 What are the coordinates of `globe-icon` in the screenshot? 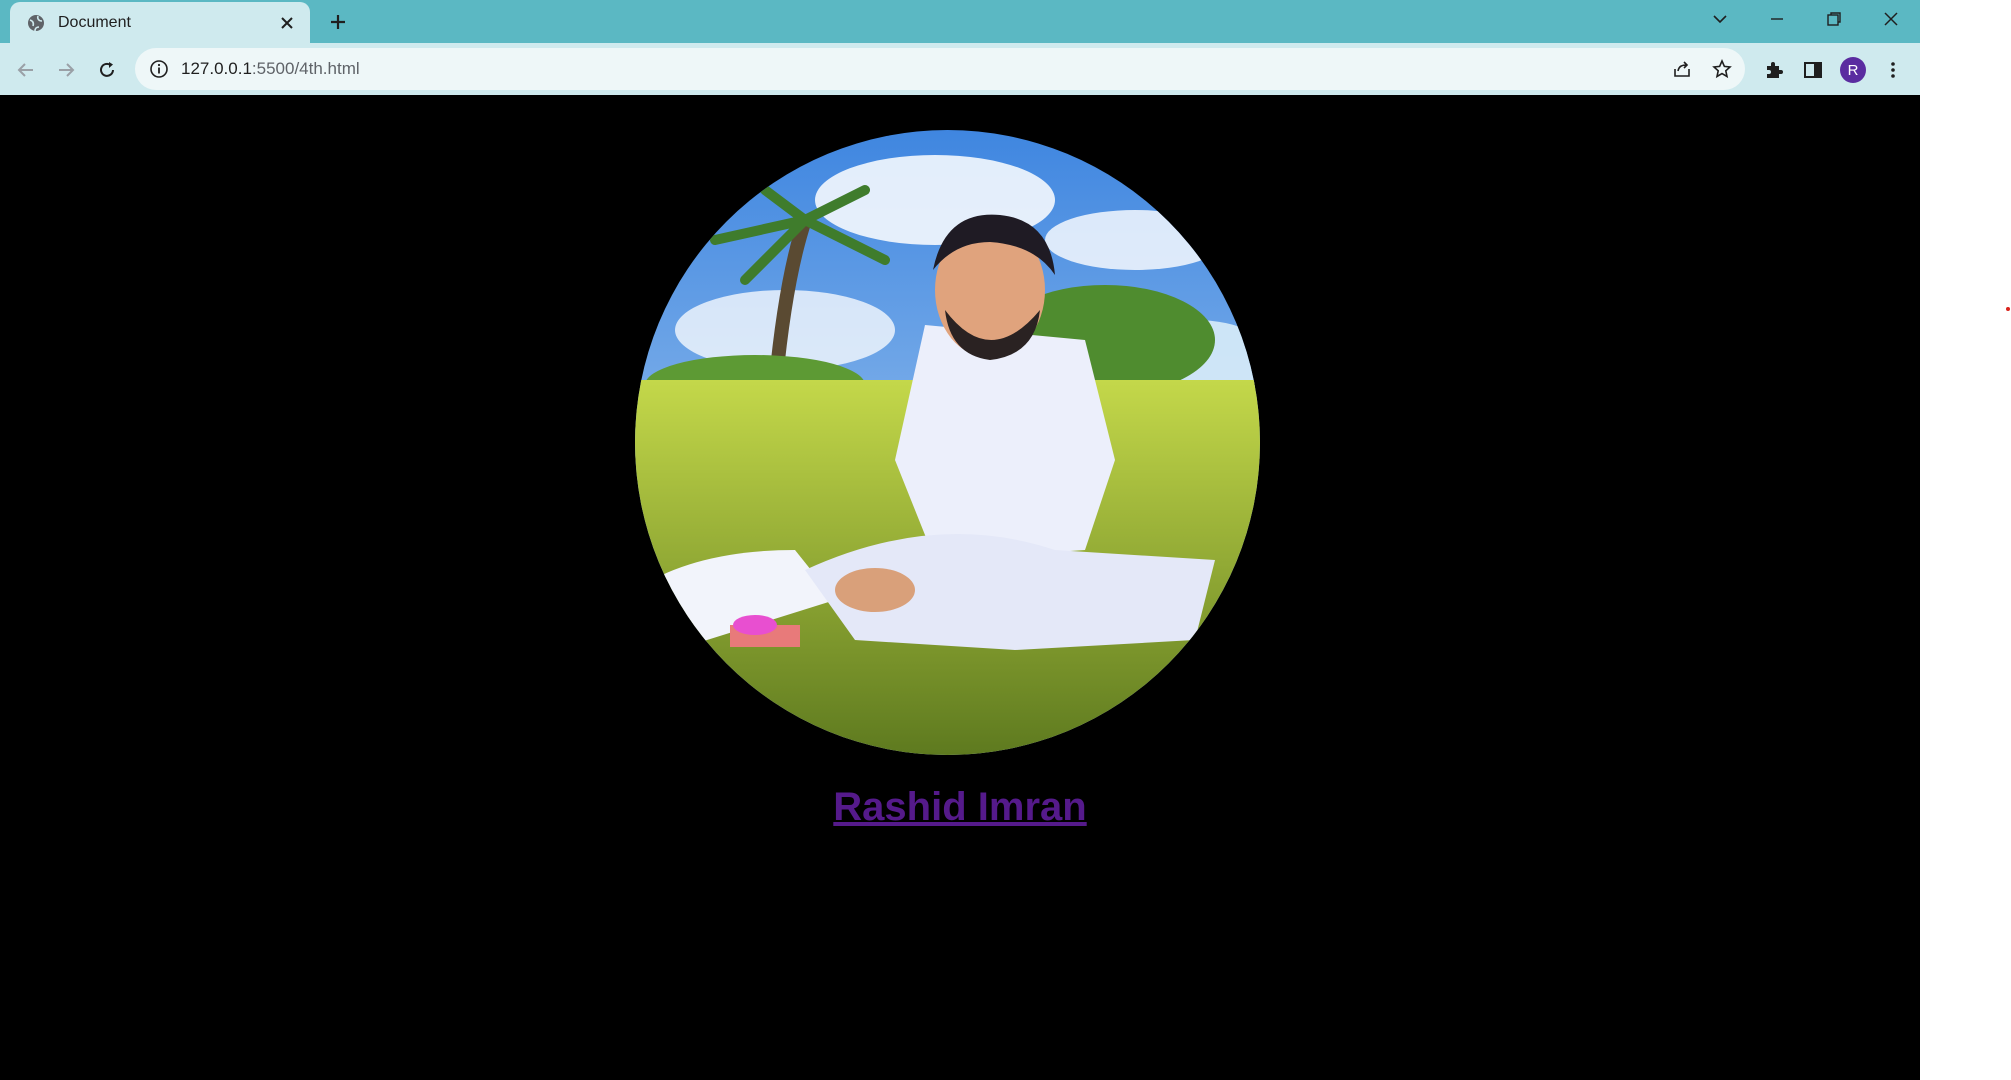 It's located at (36, 23).